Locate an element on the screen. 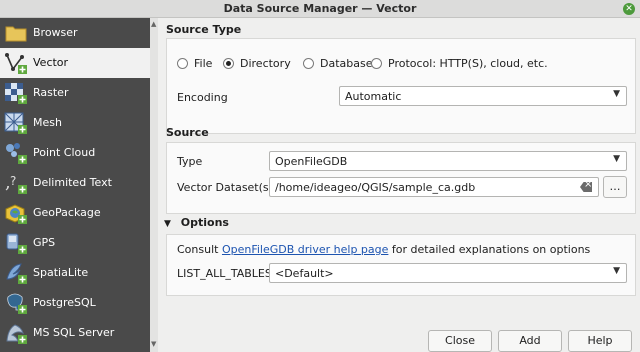 This screenshot has height=352, width=640. scroll-down-icon: ▼ is located at coordinates (154, 344).